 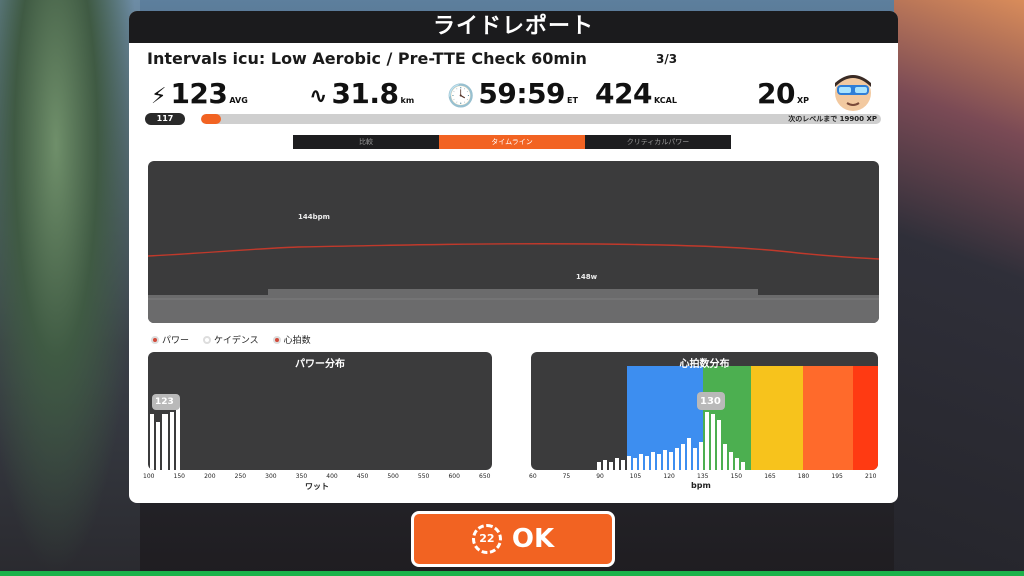 I want to click on clock-icon: 🕓, so click(x=461, y=96).